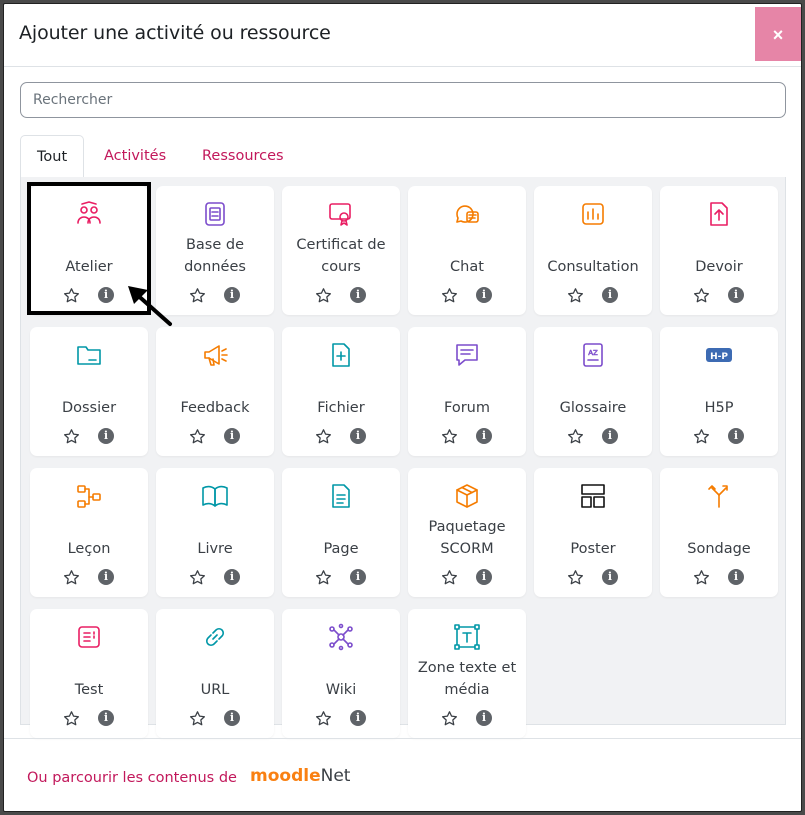 The width and height of the screenshot is (805, 815). Describe the element at coordinates (135, 156) in the screenshot. I see `tab-activities: Activités` at that location.